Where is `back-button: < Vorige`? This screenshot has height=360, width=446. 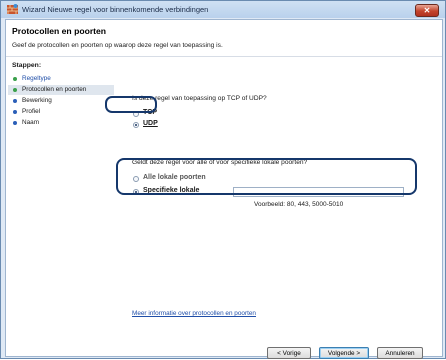
back-button: < Vorige is located at coordinates (289, 353).